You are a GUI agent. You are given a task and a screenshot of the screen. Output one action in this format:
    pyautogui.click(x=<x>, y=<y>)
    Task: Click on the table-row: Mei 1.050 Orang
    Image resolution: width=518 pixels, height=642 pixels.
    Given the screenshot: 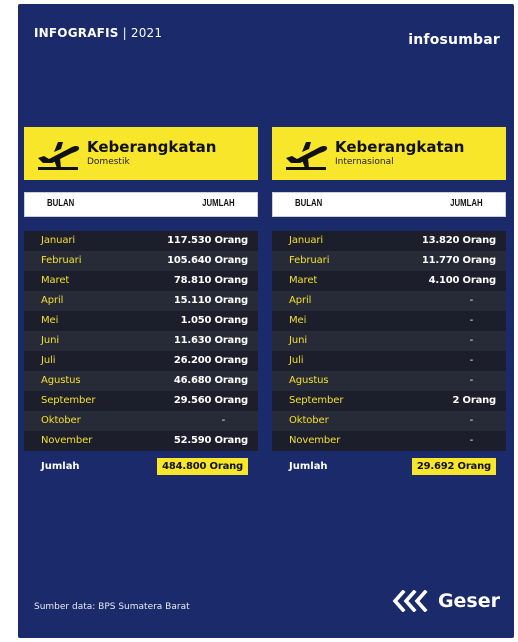 What is the action you would take?
    pyautogui.click(x=141, y=321)
    